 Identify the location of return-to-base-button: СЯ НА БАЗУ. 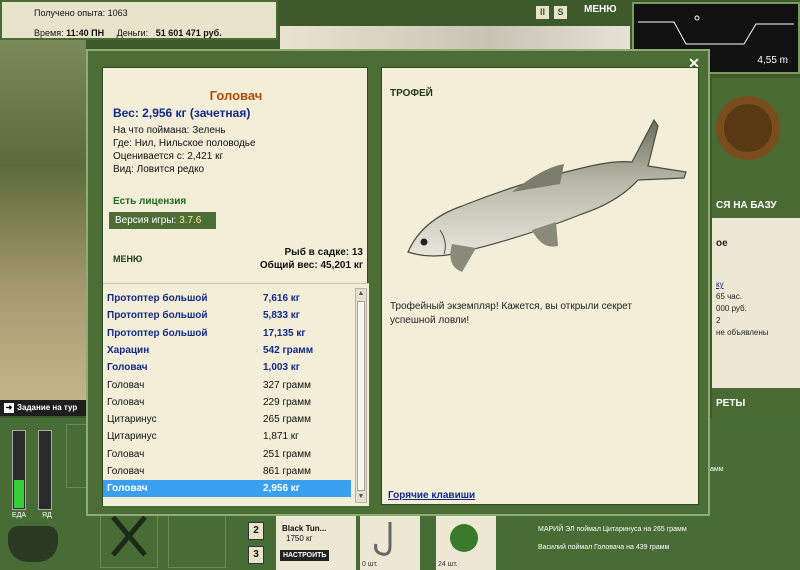
(746, 205).